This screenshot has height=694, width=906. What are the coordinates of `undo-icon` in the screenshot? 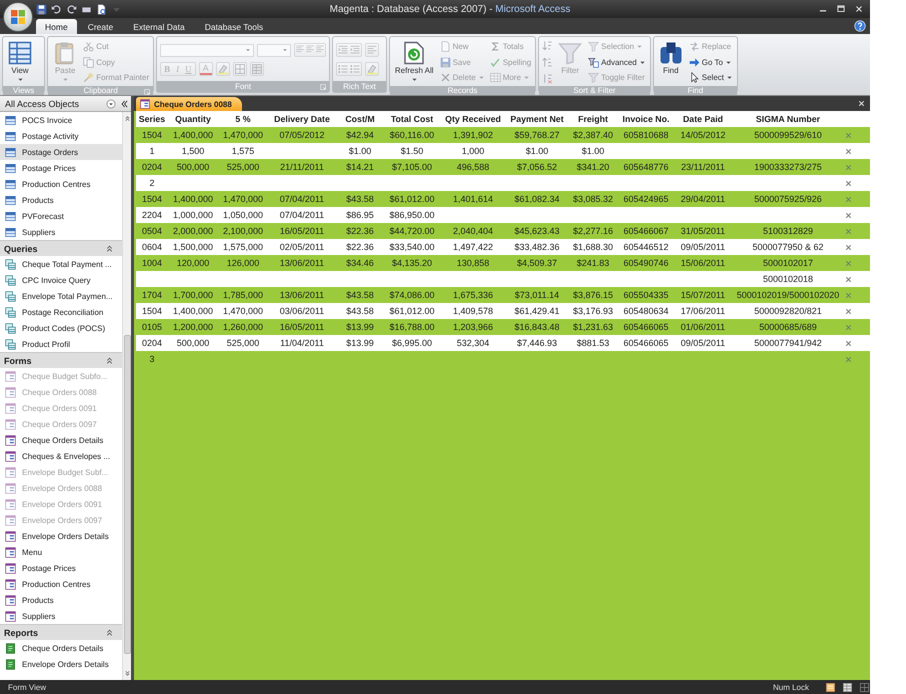 It's located at (56, 9).